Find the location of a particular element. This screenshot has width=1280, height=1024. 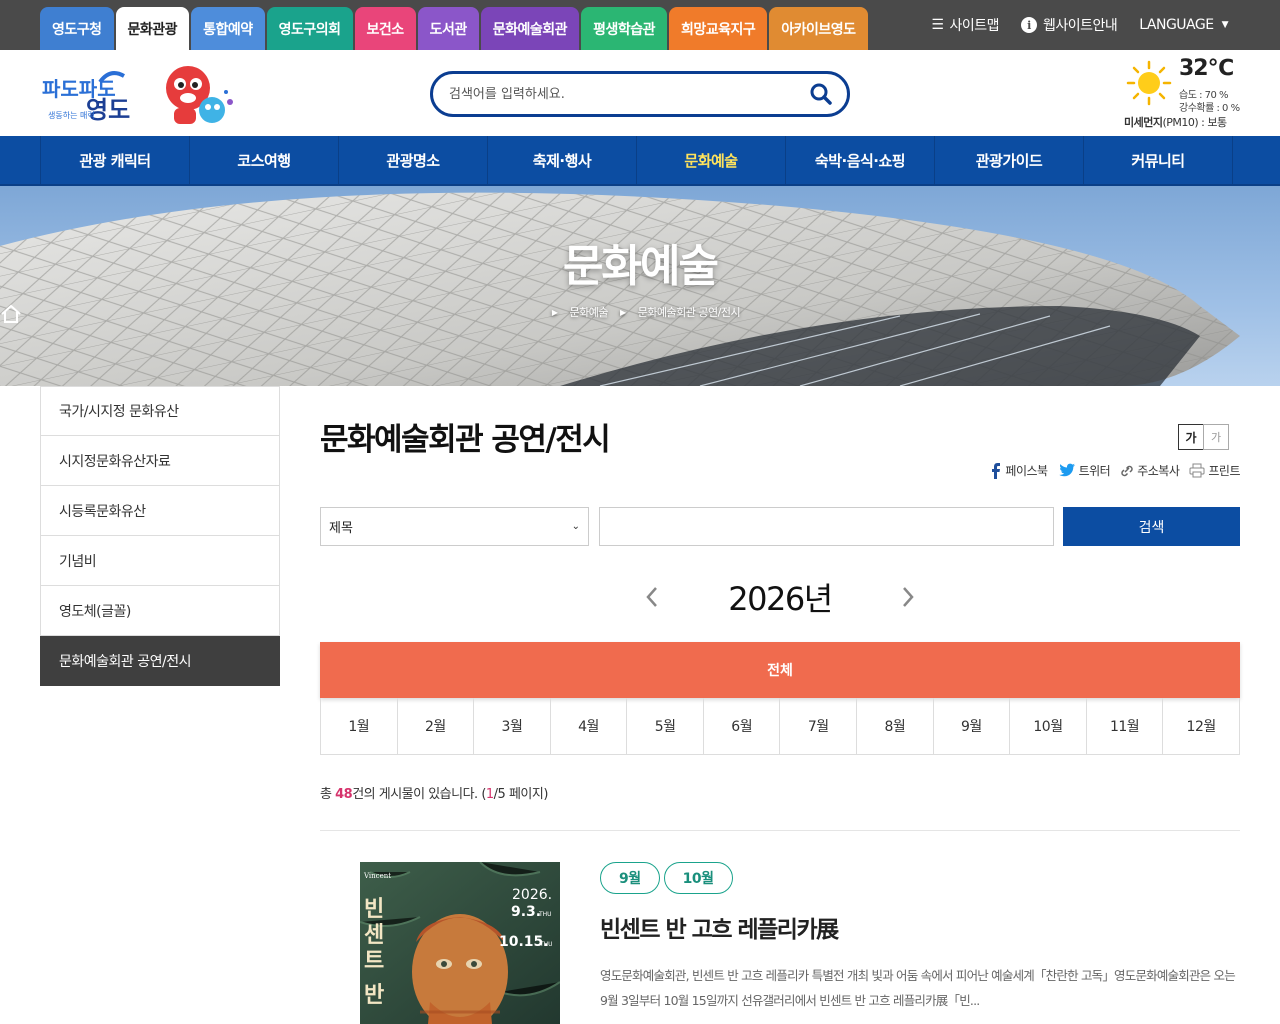

website-guide-label: 웹사이트안내 is located at coordinates (1080, 26).